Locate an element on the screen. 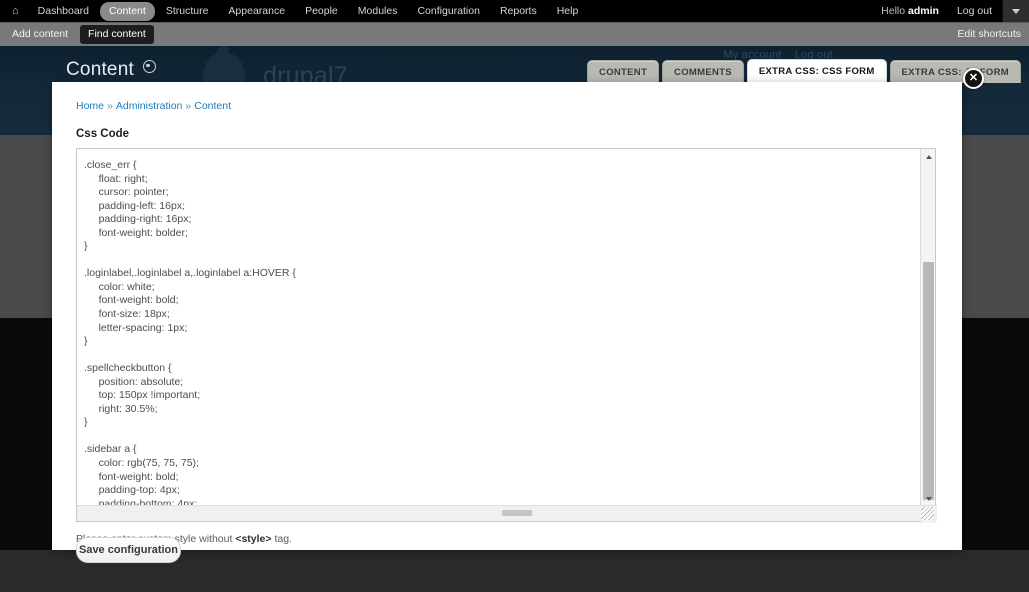 Image resolution: width=1029 pixels, height=592 pixels. toolbar-greeting: Hello admin is located at coordinates (910, 11).